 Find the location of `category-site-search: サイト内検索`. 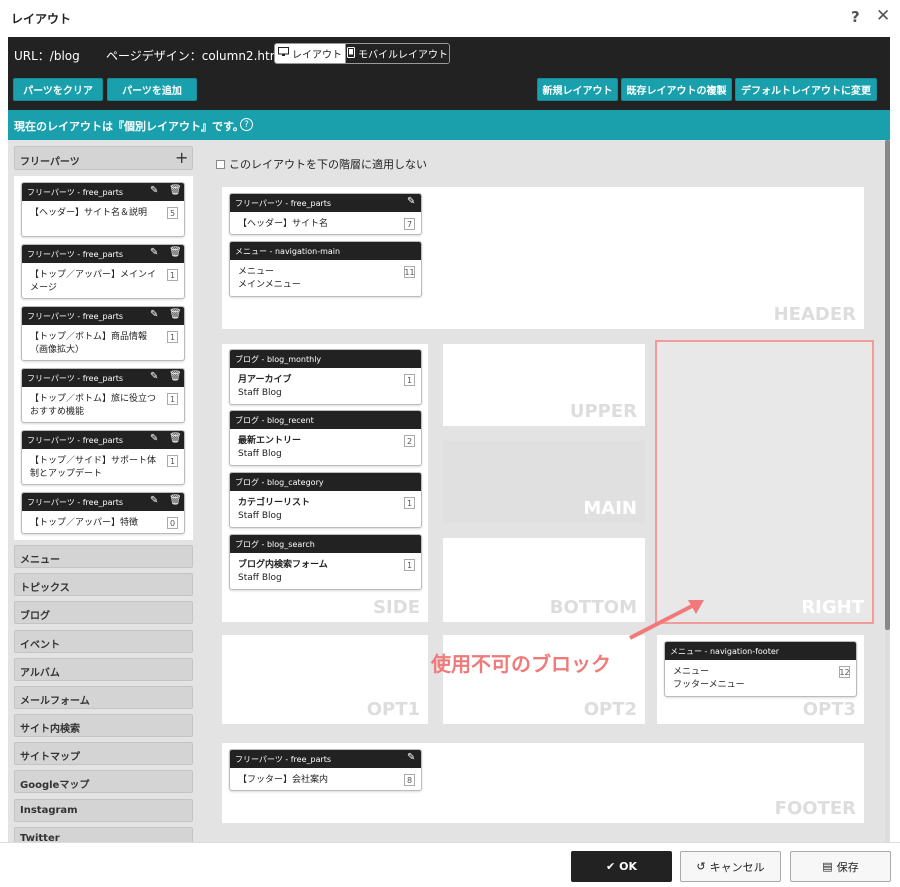

category-site-search: サイト内検索 is located at coordinates (103, 725).